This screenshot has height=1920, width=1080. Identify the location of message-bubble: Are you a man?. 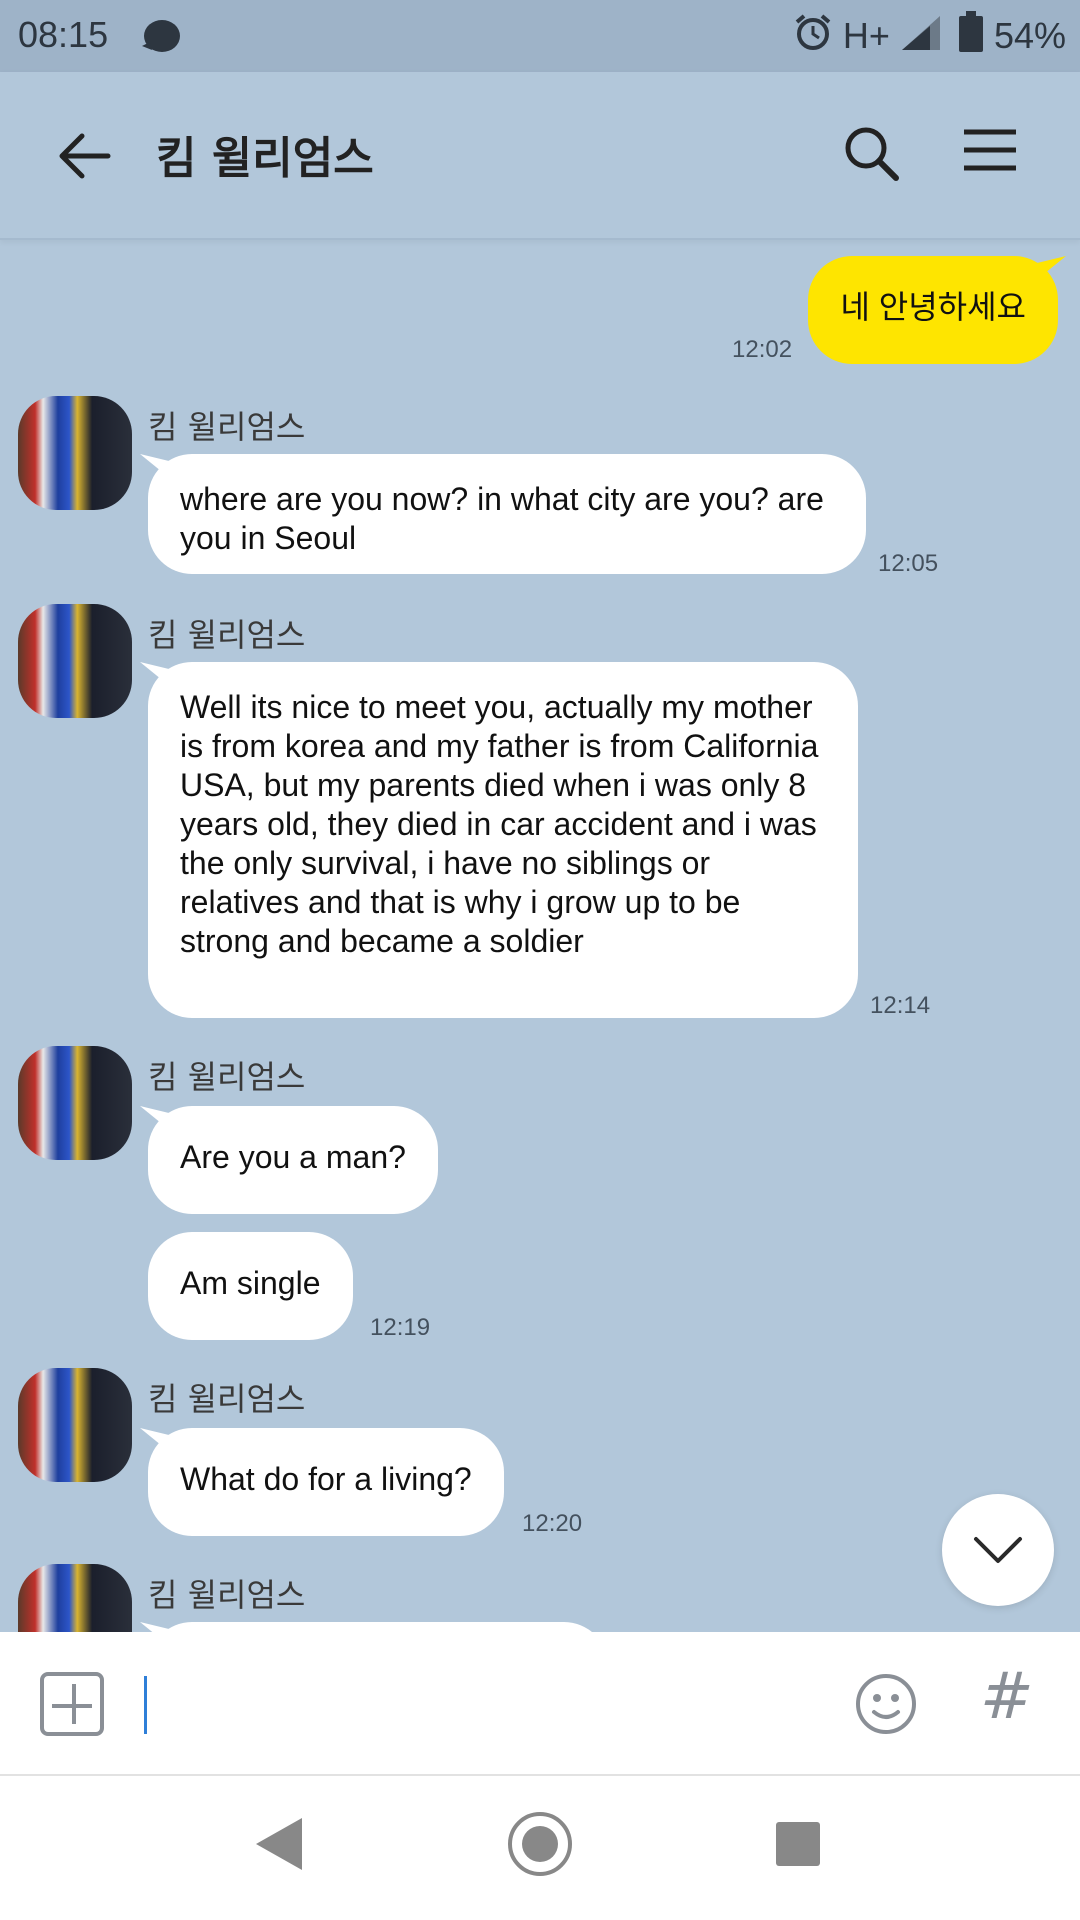
(293, 1160).